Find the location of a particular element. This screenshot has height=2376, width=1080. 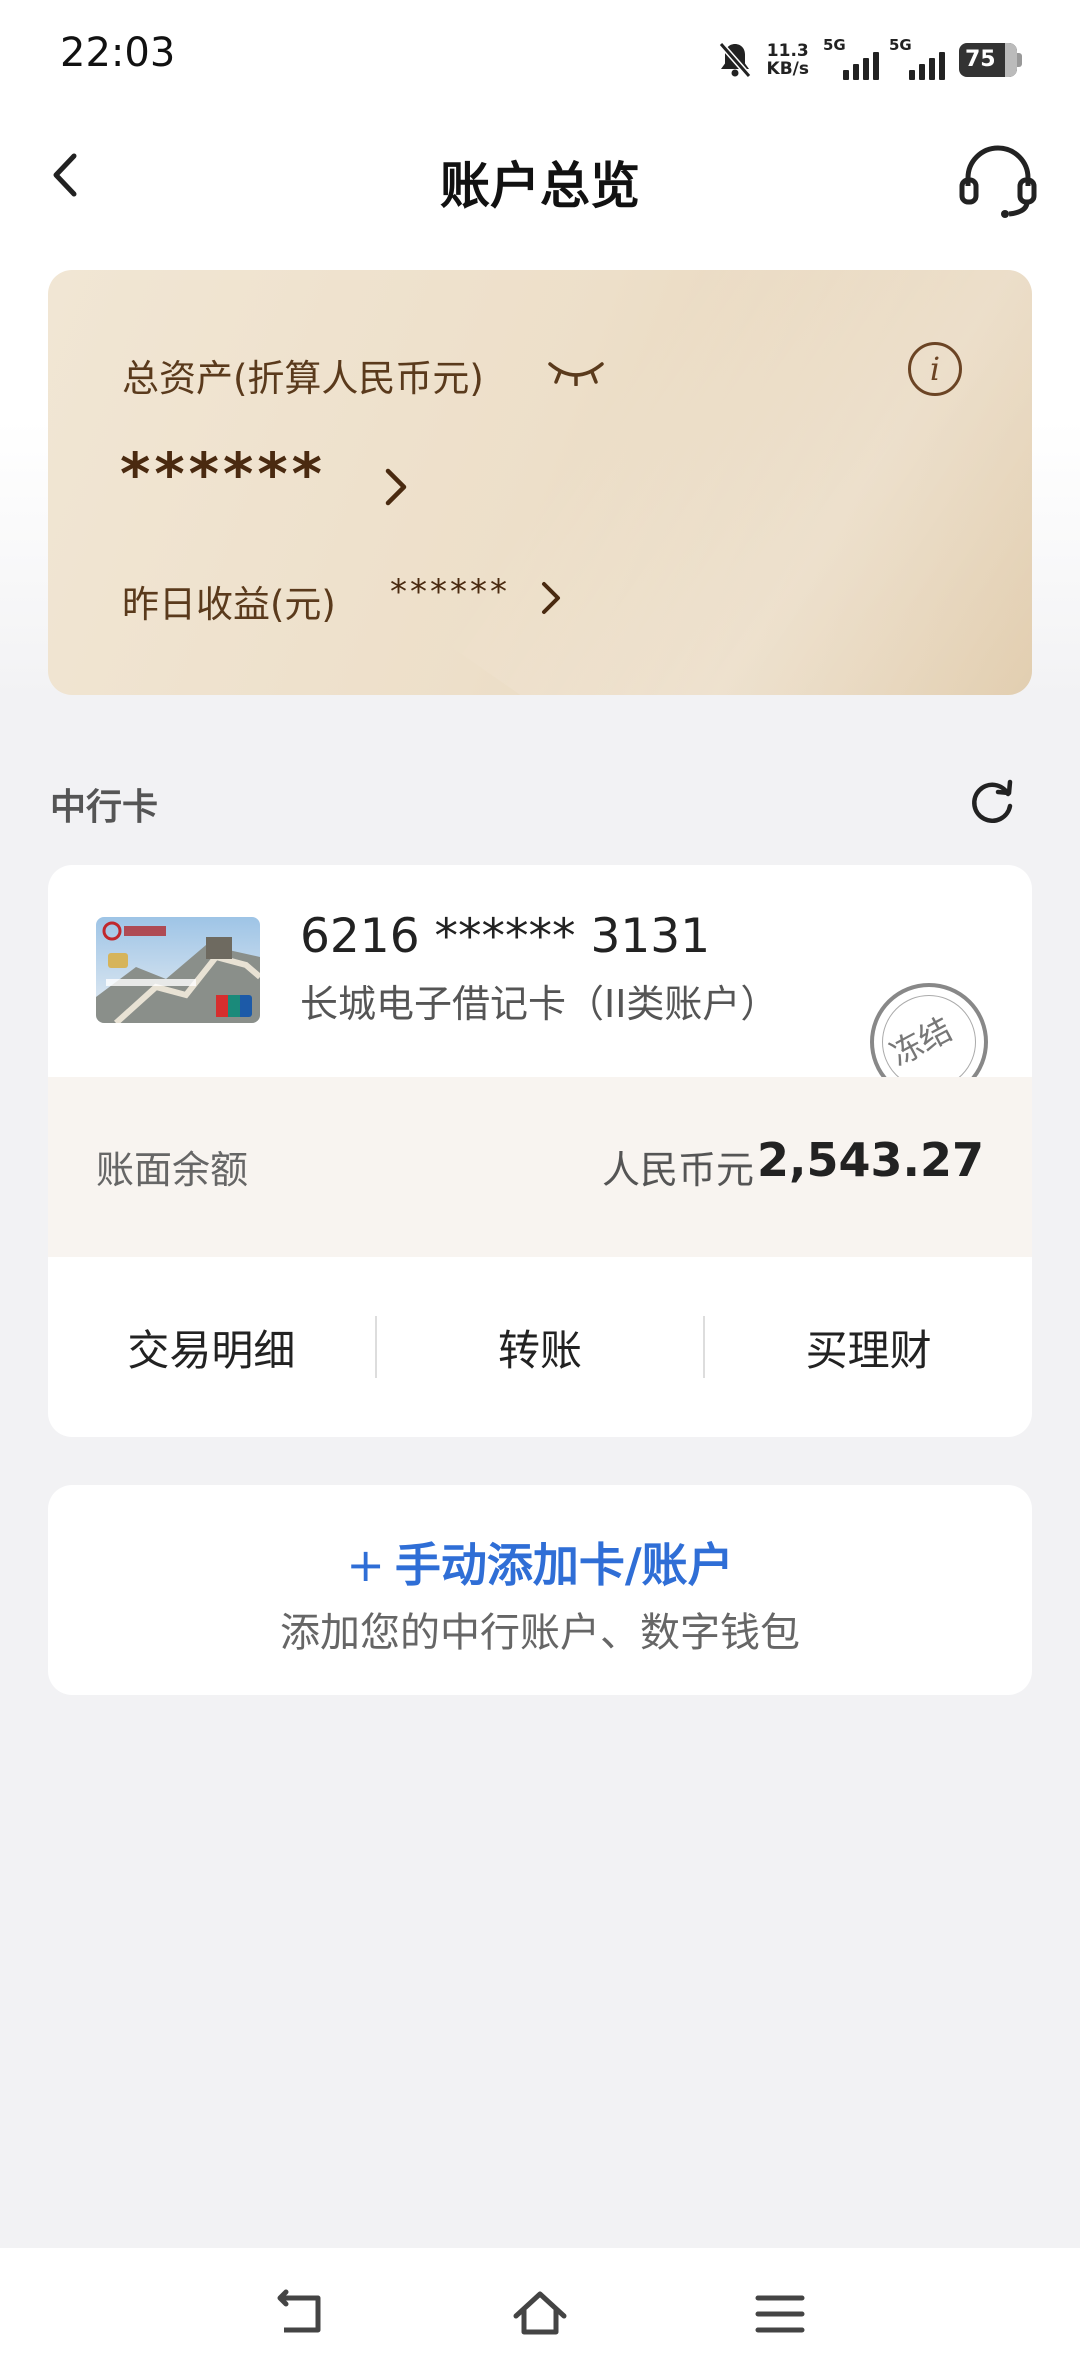

card-actions: 交易明细 转账 买理财 is located at coordinates (540, 1347).